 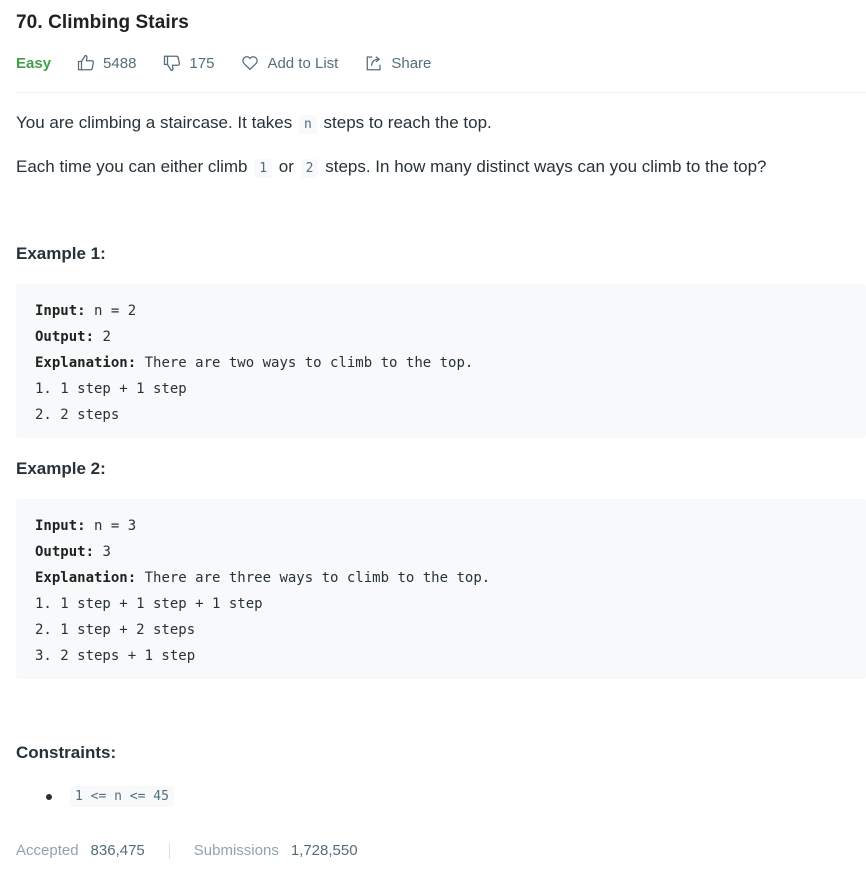 What do you see at coordinates (411, 63) in the screenshot?
I see `share-label: Share` at bounding box center [411, 63].